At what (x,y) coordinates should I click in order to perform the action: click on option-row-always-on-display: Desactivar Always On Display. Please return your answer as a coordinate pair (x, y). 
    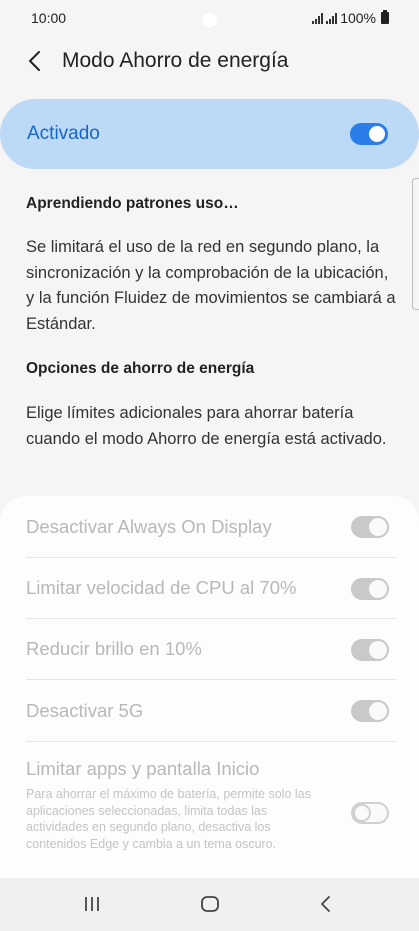
    Looking at the image, I should click on (211, 527).